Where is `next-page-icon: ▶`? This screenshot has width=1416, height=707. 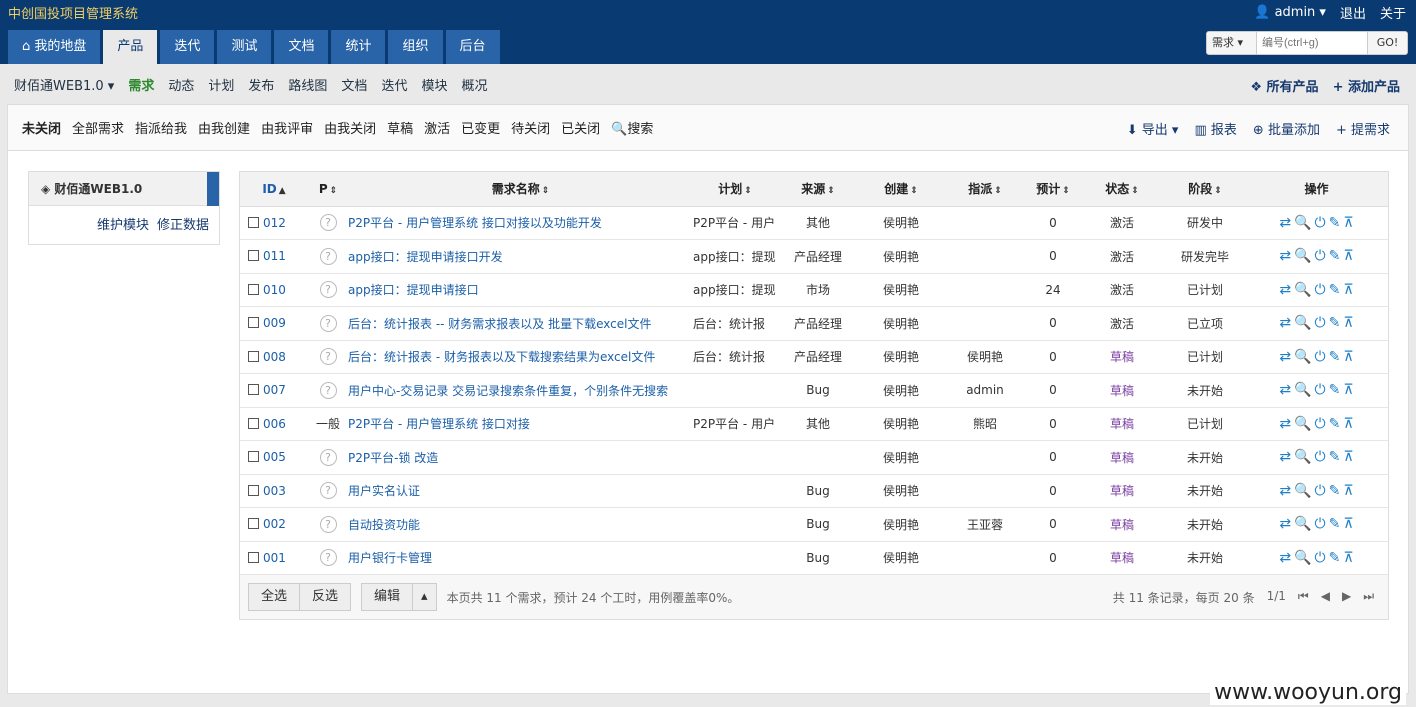
next-page-icon: ▶ is located at coordinates (1346, 597).